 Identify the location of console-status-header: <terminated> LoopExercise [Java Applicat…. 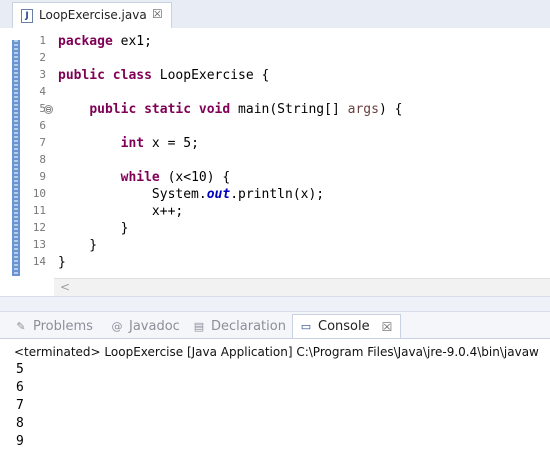
(276, 352).